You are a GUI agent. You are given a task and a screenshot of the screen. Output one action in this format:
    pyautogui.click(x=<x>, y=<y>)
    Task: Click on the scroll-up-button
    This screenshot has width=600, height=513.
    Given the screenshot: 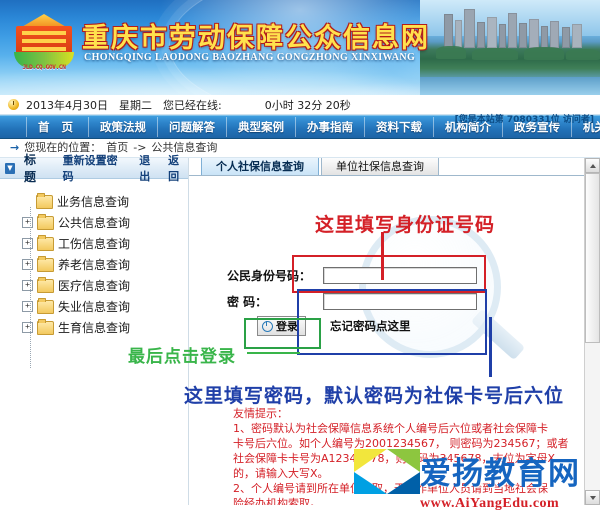 What is the action you would take?
    pyautogui.click(x=592, y=165)
    